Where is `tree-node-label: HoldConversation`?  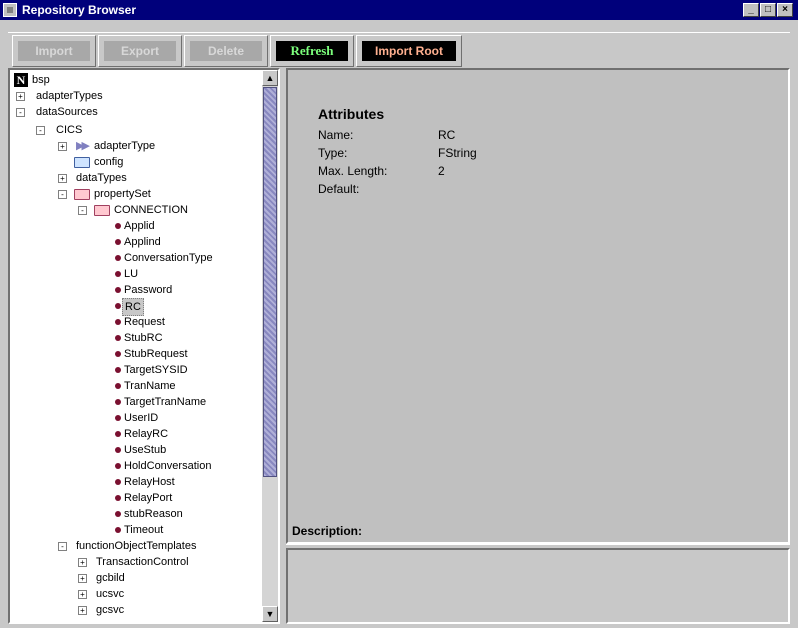 tree-node-label: HoldConversation is located at coordinates (168, 466).